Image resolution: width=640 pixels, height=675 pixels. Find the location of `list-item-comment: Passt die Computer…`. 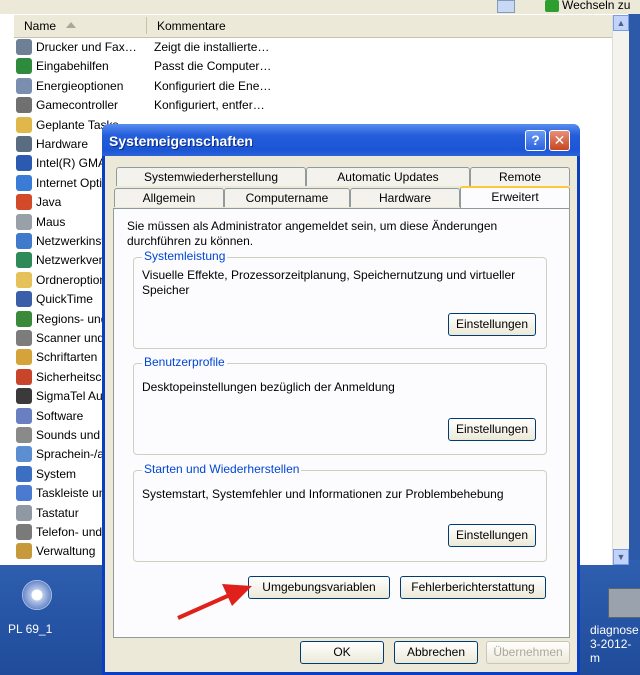

list-item-comment: Passt die Computer… is located at coordinates (213, 66).